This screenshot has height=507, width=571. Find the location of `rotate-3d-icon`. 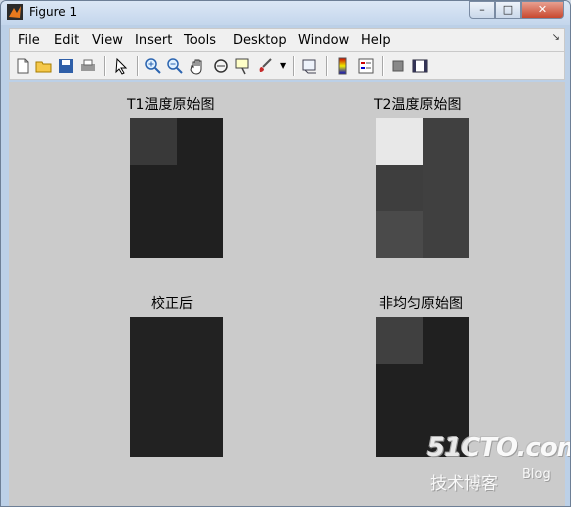

rotate-3d-icon is located at coordinates (221, 66).